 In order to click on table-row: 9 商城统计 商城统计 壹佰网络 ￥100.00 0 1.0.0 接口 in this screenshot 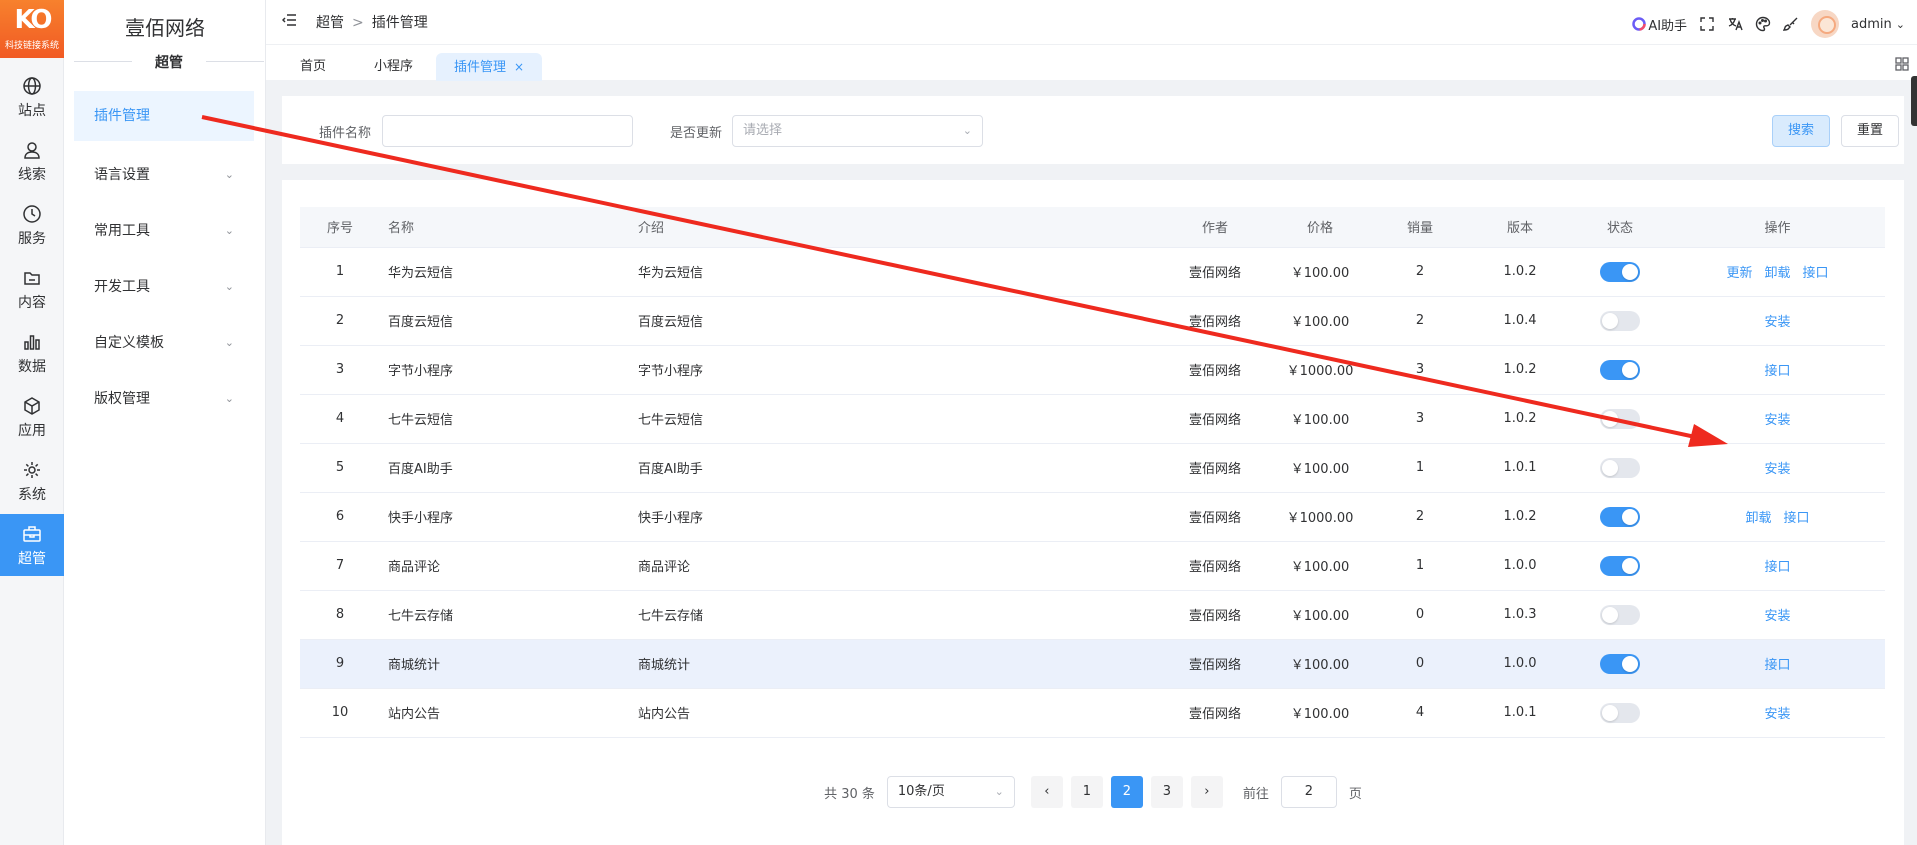, I will do `click(1092, 664)`.